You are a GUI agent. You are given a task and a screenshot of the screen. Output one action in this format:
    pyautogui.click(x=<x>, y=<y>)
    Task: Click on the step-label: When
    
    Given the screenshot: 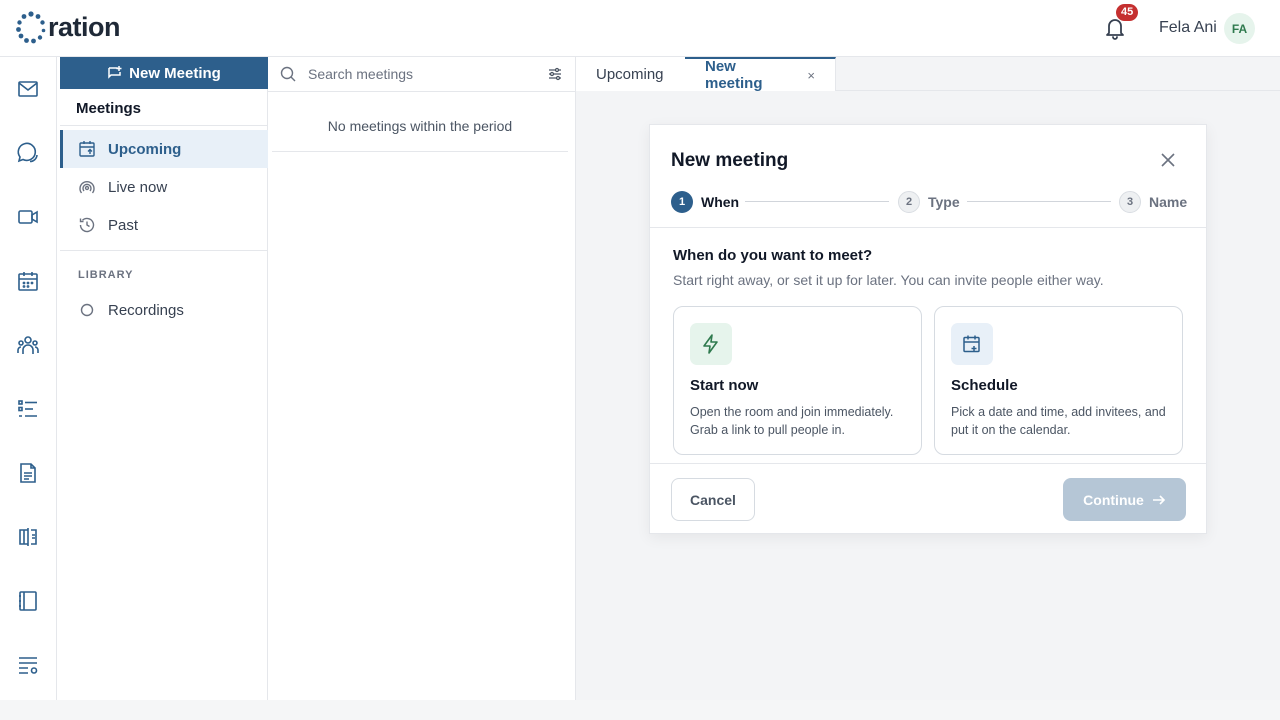 What is the action you would take?
    pyautogui.click(x=720, y=202)
    